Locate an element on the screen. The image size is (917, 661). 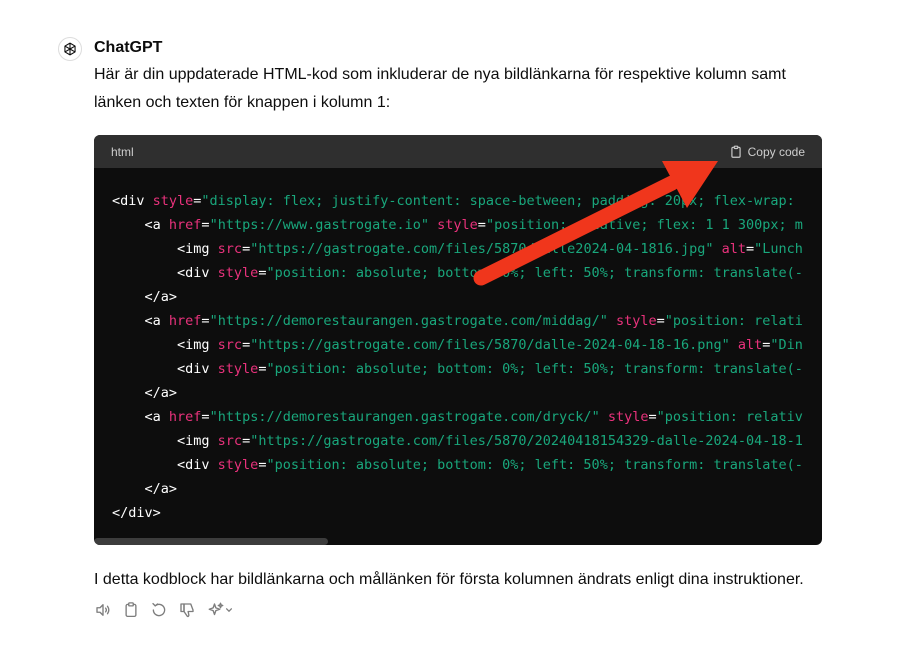
read-aloud-button is located at coordinates (103, 610).